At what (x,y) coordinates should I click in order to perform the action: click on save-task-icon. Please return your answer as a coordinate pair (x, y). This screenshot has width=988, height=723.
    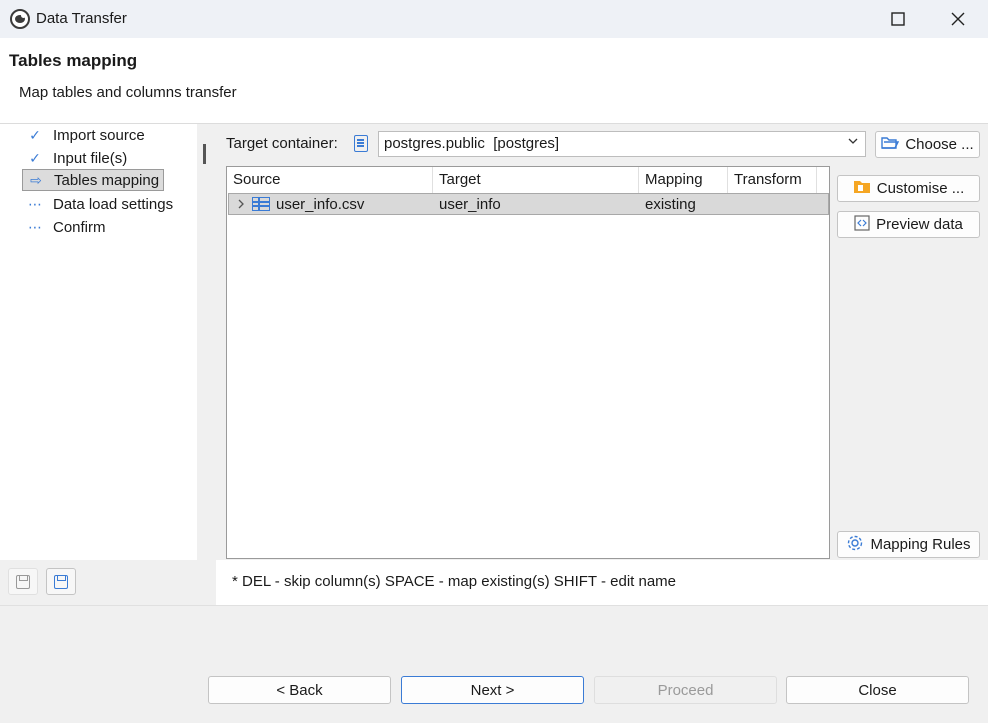
    Looking at the image, I should click on (61, 581).